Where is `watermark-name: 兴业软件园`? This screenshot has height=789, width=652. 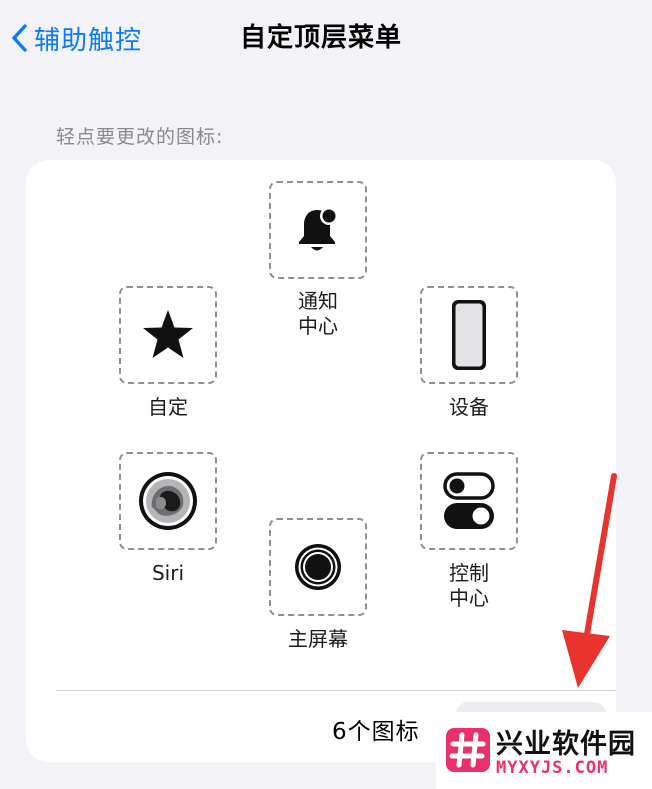
watermark-name: 兴业软件园 is located at coordinates (566, 744).